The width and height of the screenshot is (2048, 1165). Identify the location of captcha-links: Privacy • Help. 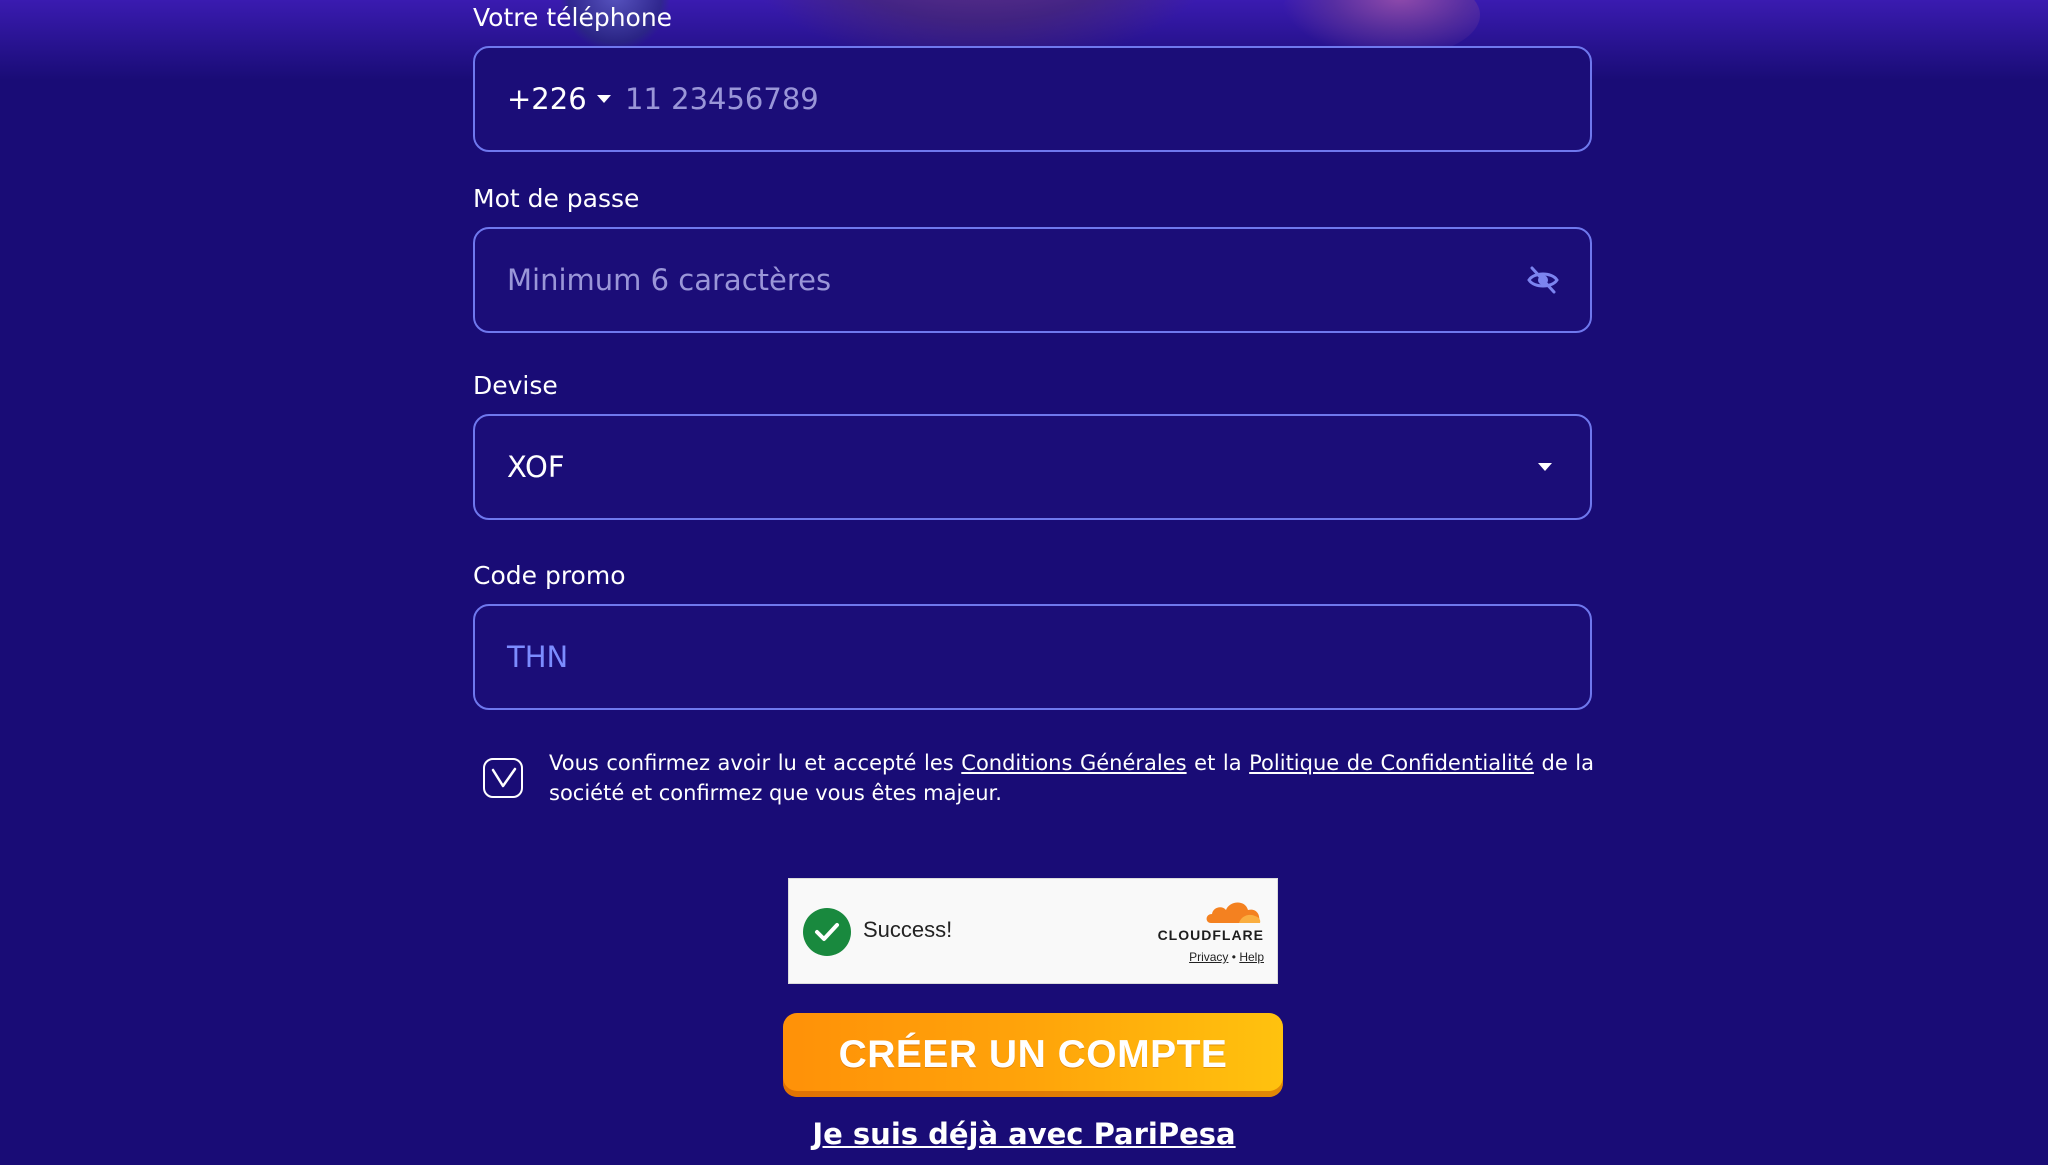
(1226, 957).